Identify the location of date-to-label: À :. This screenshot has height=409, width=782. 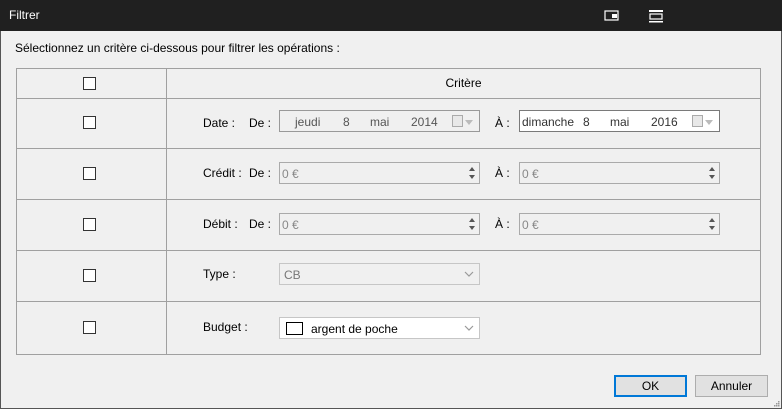
(502, 123).